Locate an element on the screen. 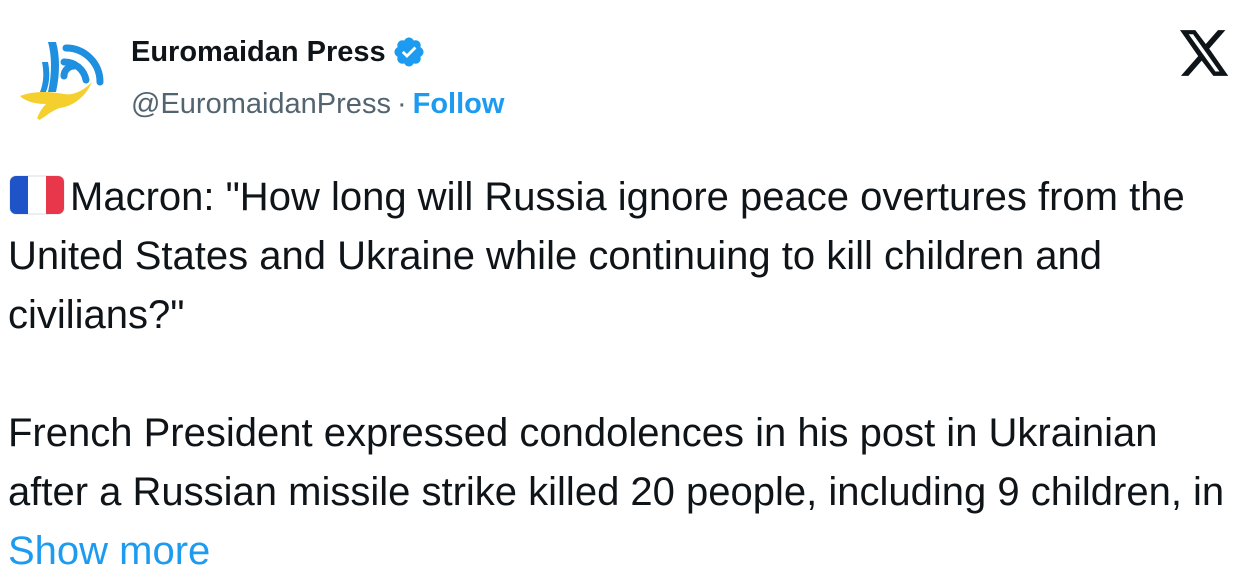  show-more-link: Show more is located at coordinates (109, 551).